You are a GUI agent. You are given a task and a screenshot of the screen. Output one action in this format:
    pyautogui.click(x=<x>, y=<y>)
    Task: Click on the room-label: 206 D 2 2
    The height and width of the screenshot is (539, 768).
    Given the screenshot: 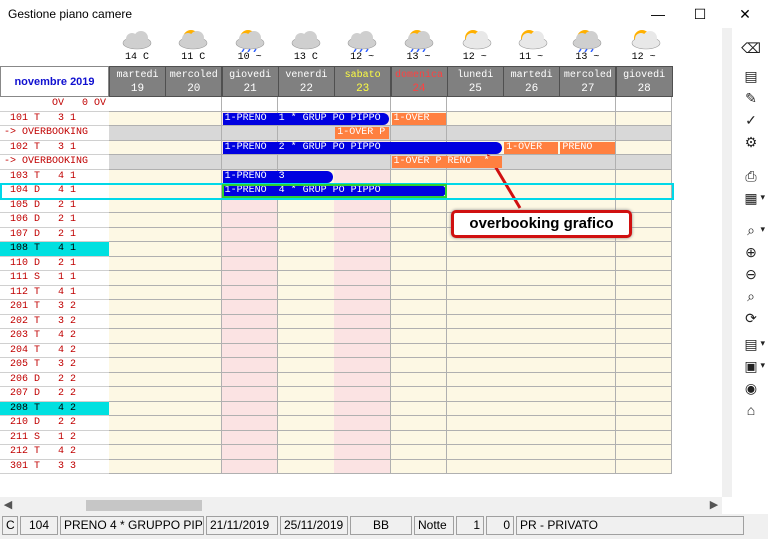 What is the action you would take?
    pyautogui.click(x=54, y=379)
    